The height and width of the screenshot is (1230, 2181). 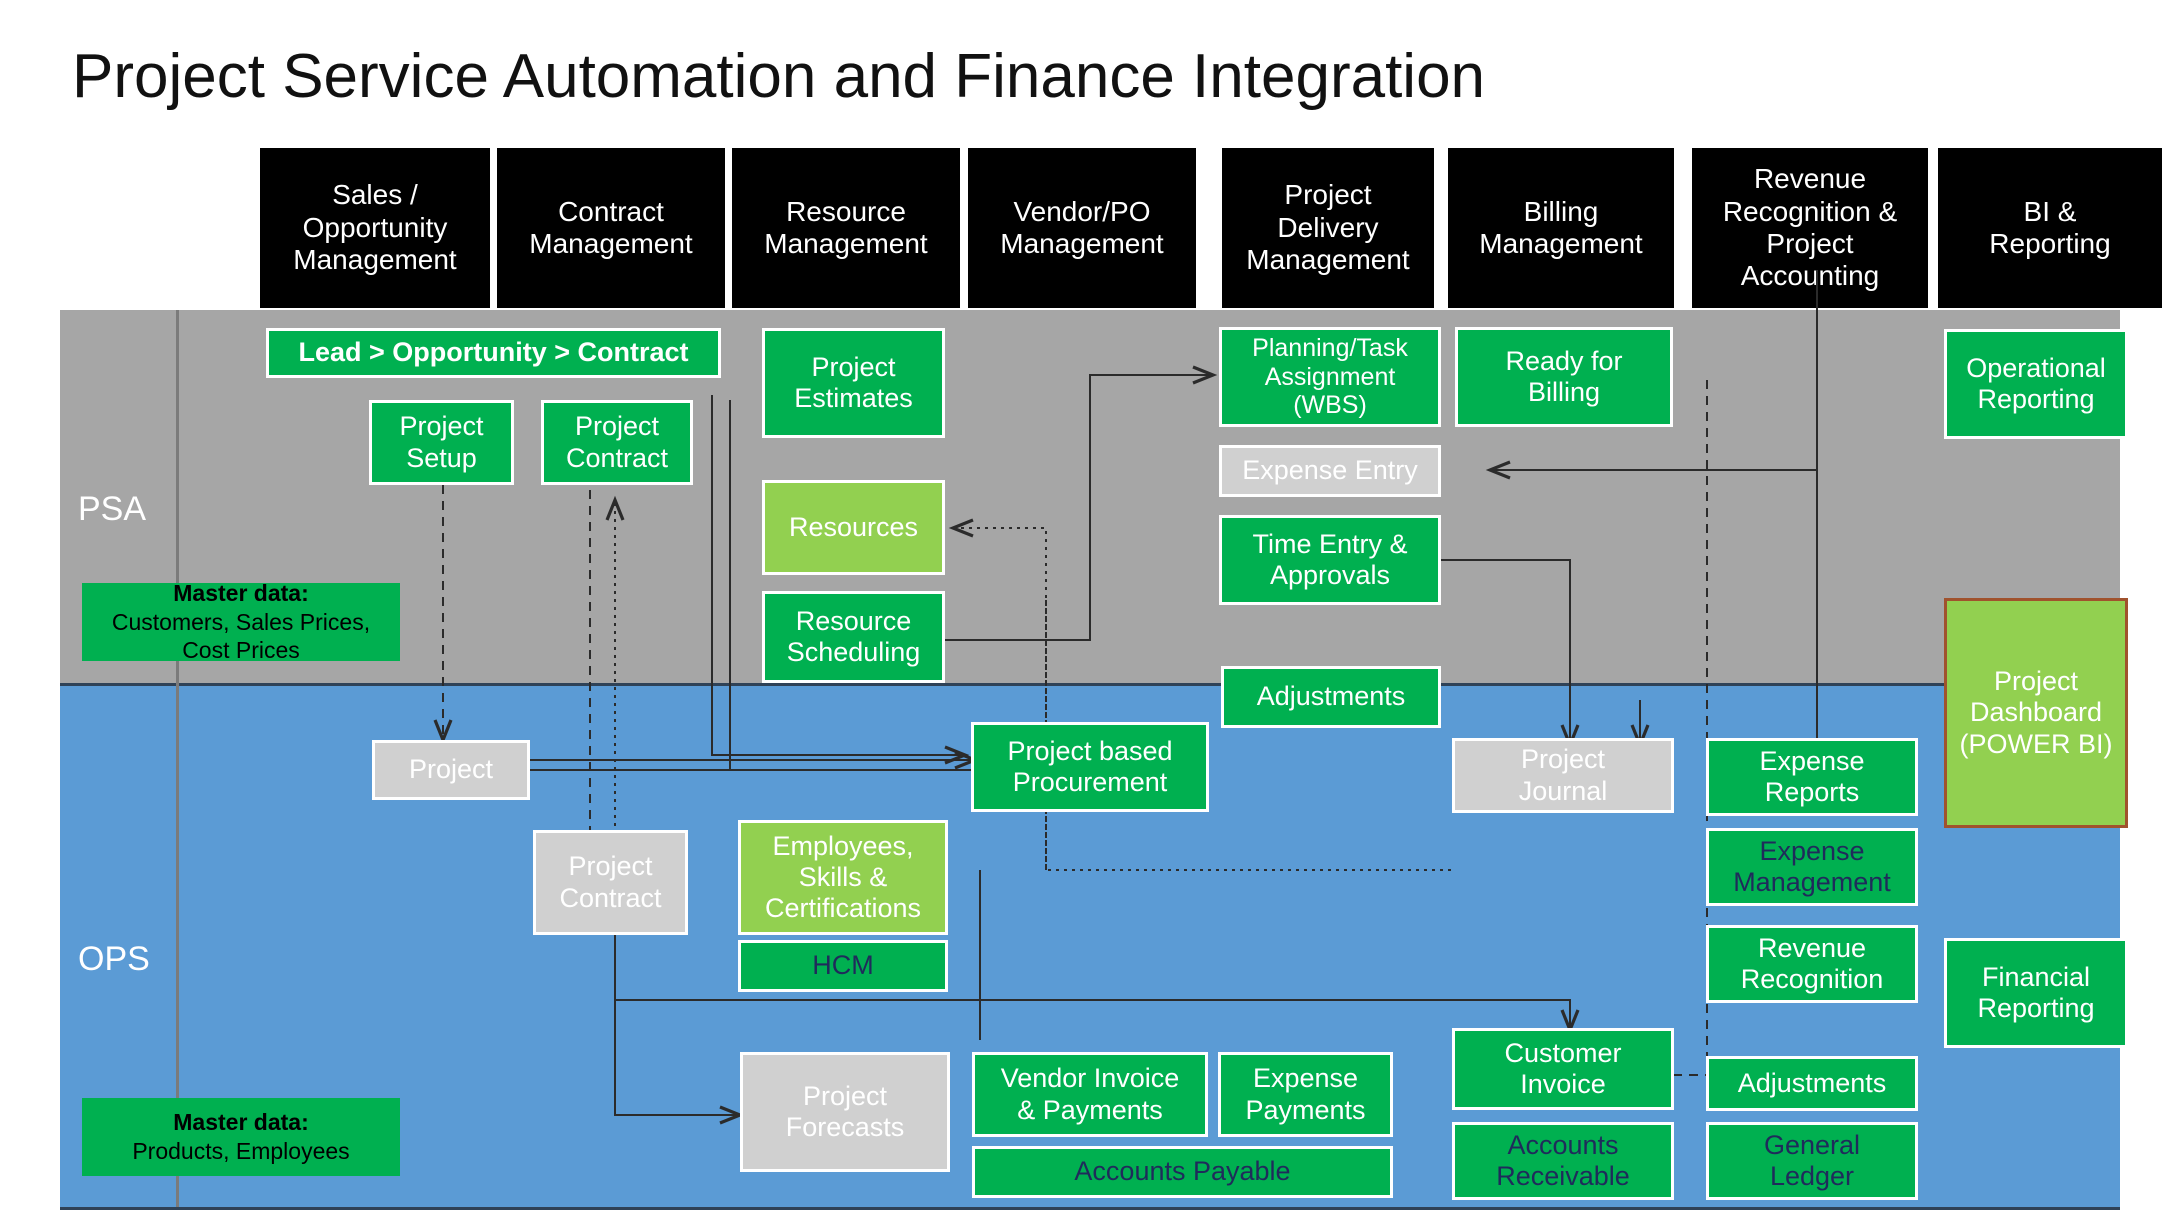 I want to click on node-project-contract-psa: Project Contract, so click(x=617, y=442).